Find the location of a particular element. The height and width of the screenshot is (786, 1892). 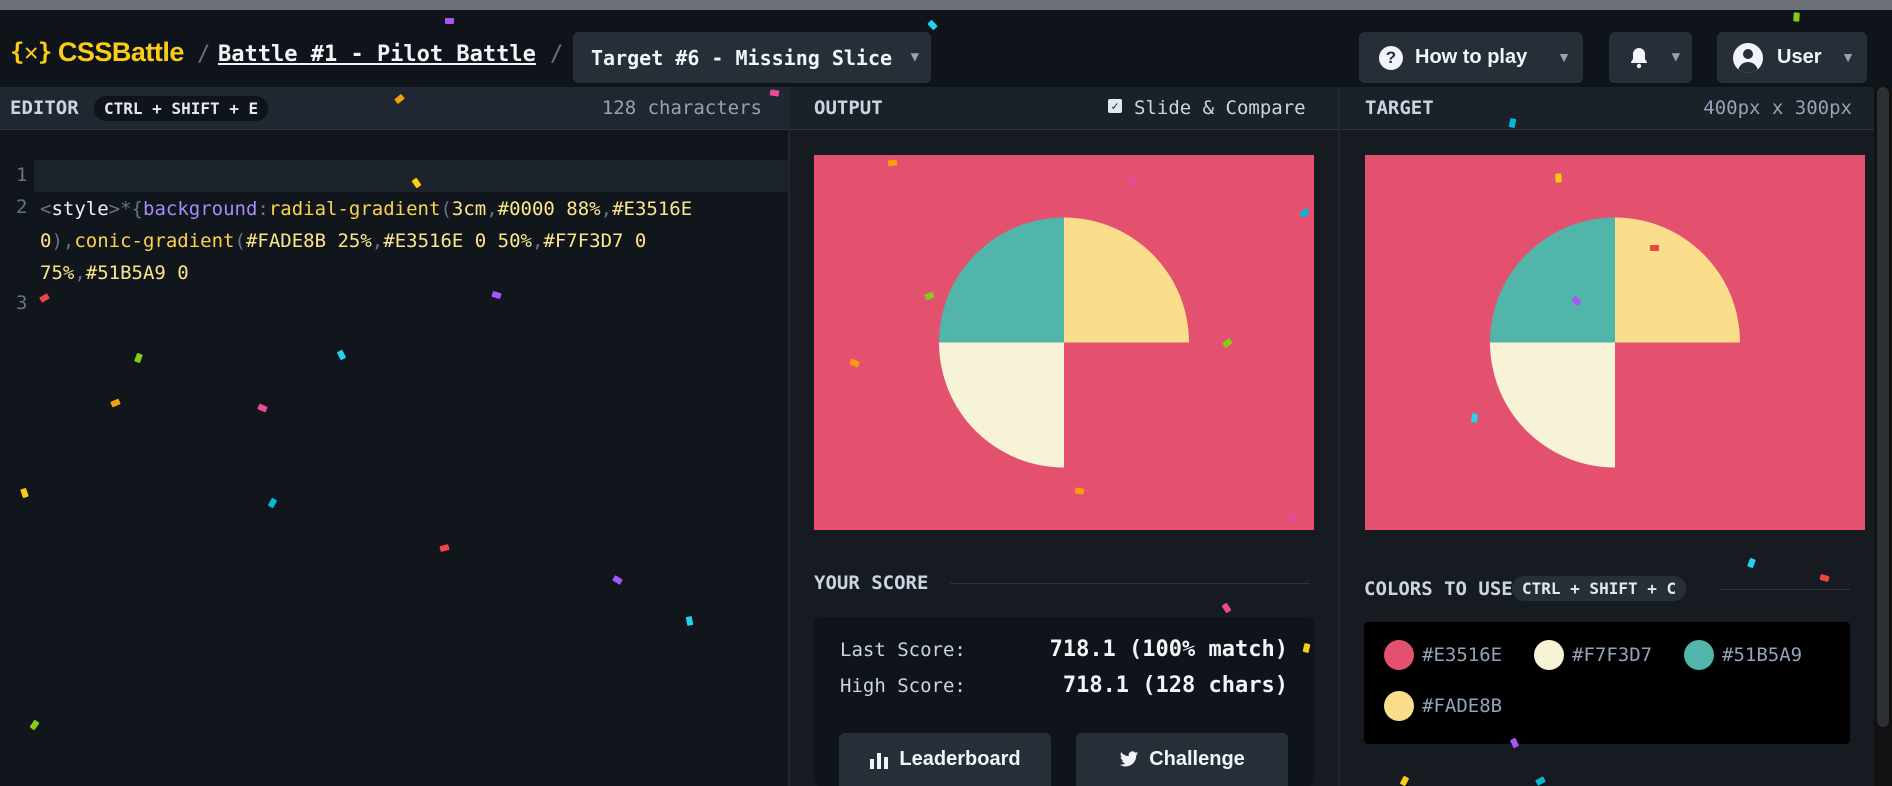

code-token: *{ is located at coordinates (131, 209).